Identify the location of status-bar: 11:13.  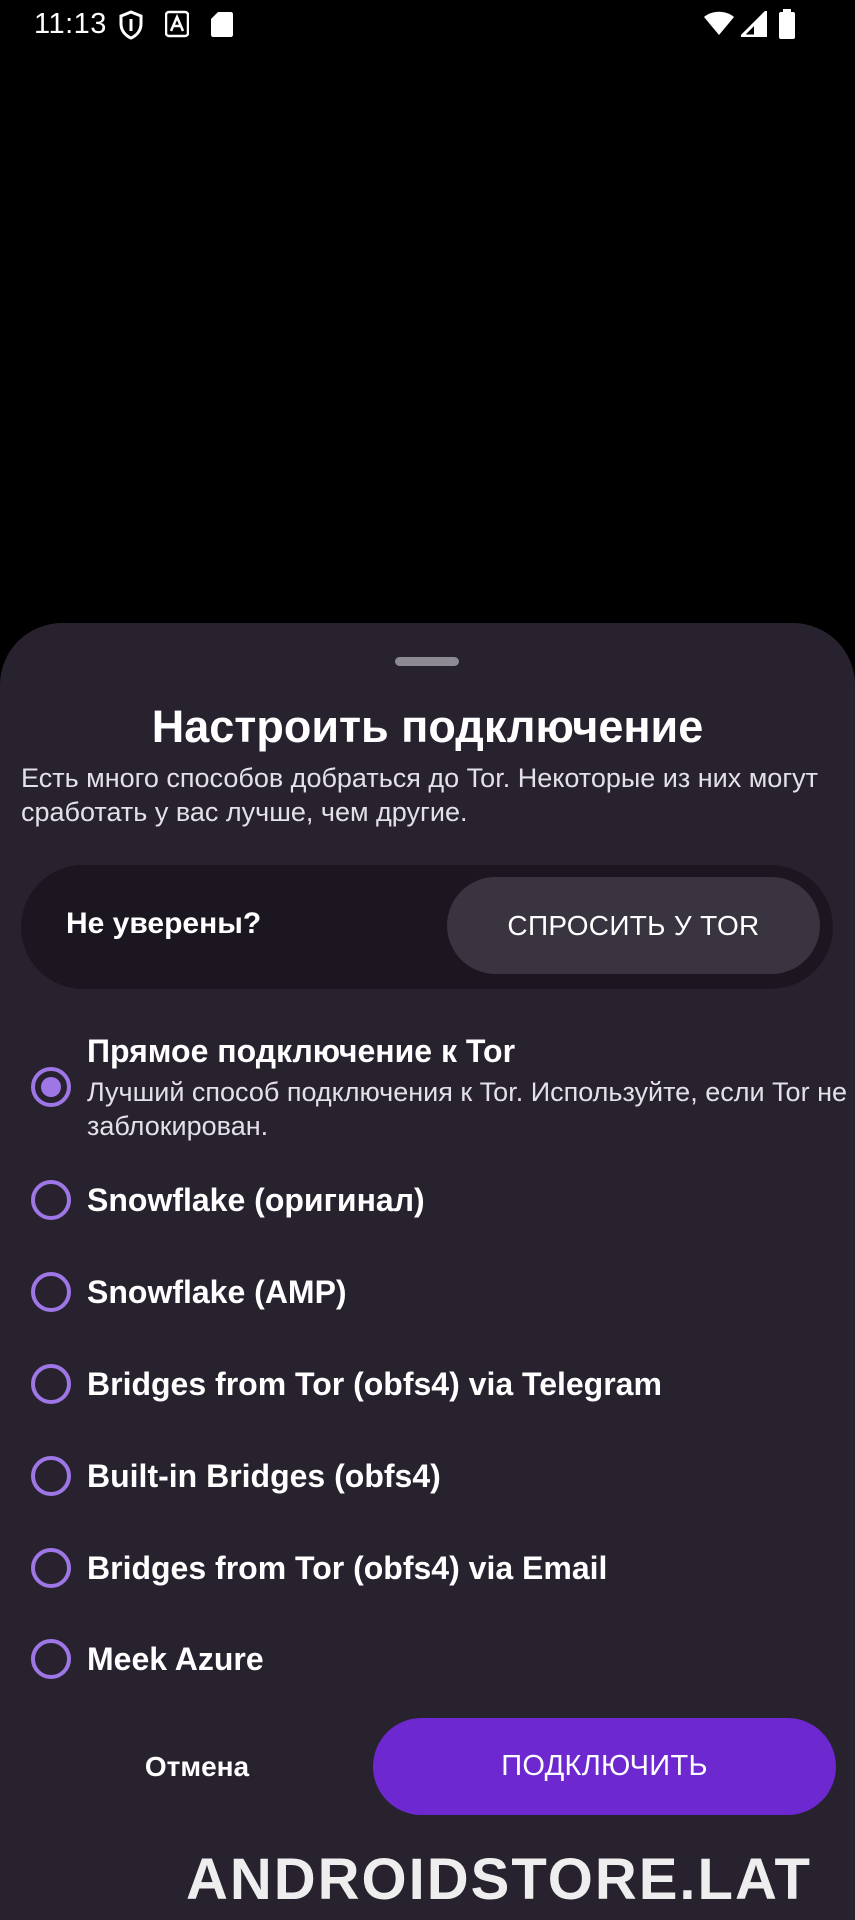
(427, 25).